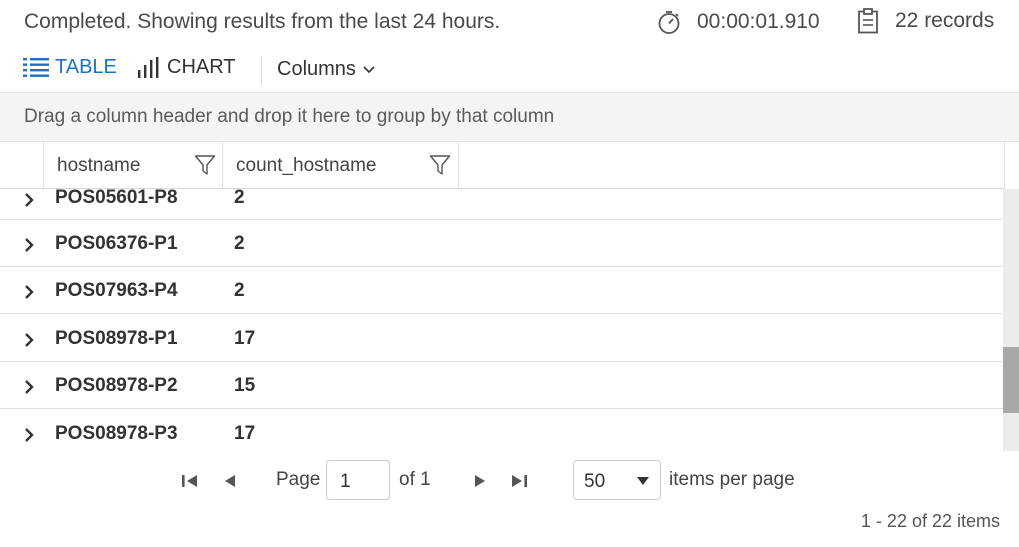 The width and height of the screenshot is (1019, 547). I want to click on prev-page-icon, so click(230, 481).